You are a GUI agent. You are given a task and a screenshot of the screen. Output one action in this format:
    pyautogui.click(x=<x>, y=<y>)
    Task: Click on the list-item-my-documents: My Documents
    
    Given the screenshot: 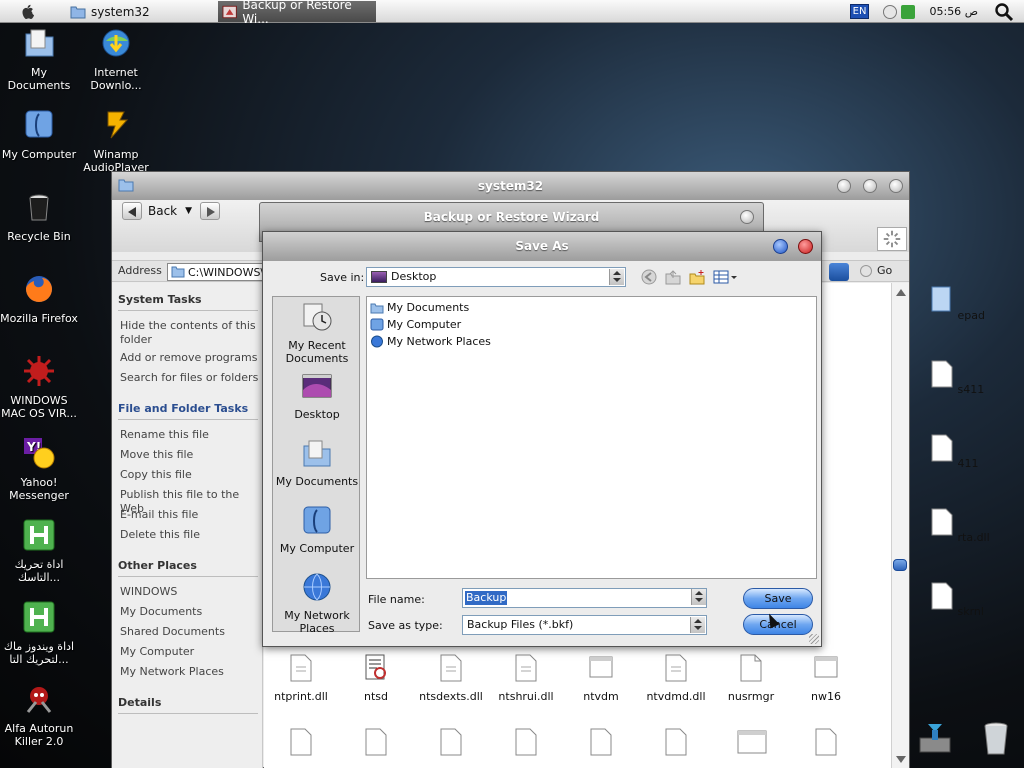 What is the action you would take?
    pyautogui.click(x=419, y=307)
    